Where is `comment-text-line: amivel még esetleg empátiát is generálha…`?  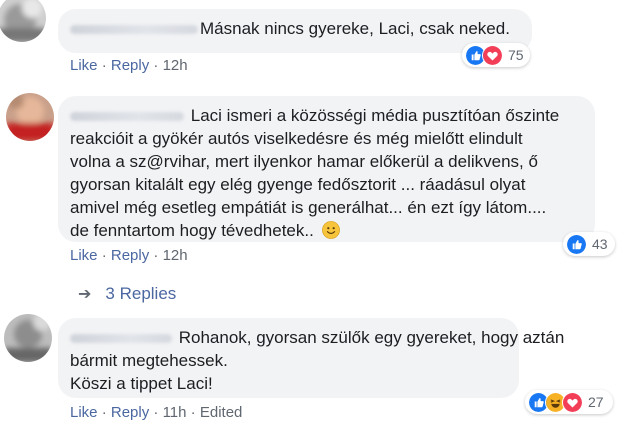
comment-text-line: amivel még esetleg empátiát is generálha… is located at coordinates (308, 207).